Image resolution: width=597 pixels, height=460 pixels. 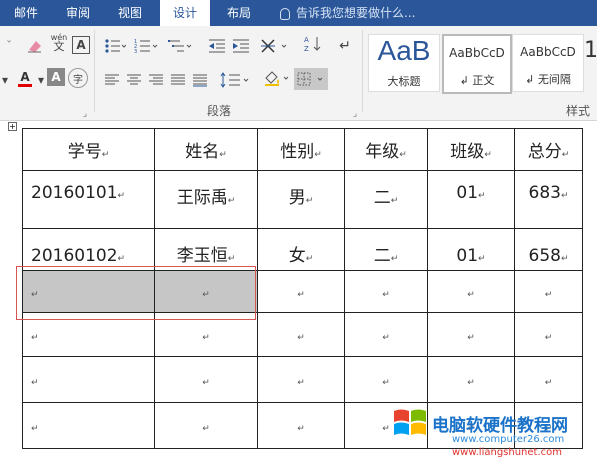 I want to click on character-border-glyph: A, so click(x=81, y=45).